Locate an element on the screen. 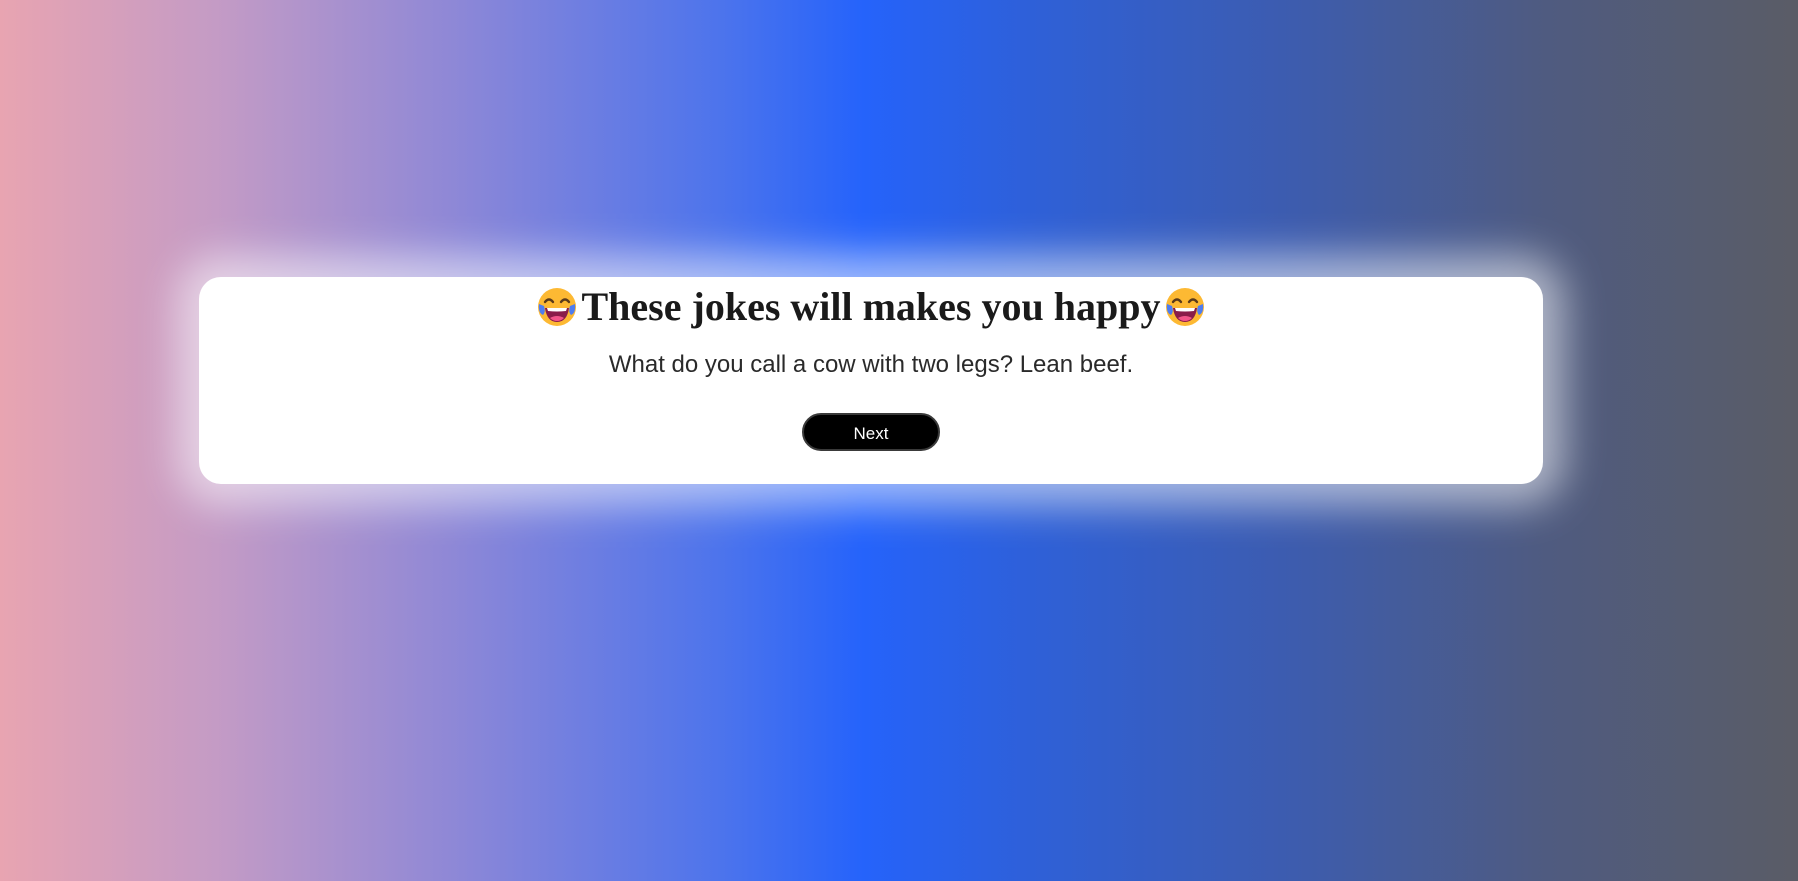 This screenshot has height=881, width=1798. next-button: Next is located at coordinates (871, 432).